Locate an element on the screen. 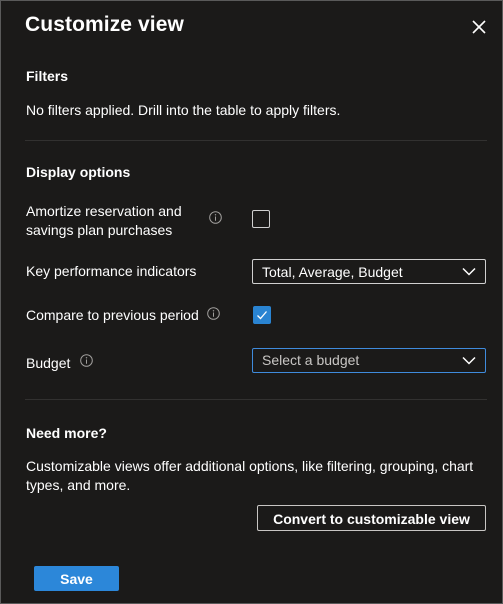  kpi-dropdown-value: Total, Average, Budget is located at coordinates (332, 272).